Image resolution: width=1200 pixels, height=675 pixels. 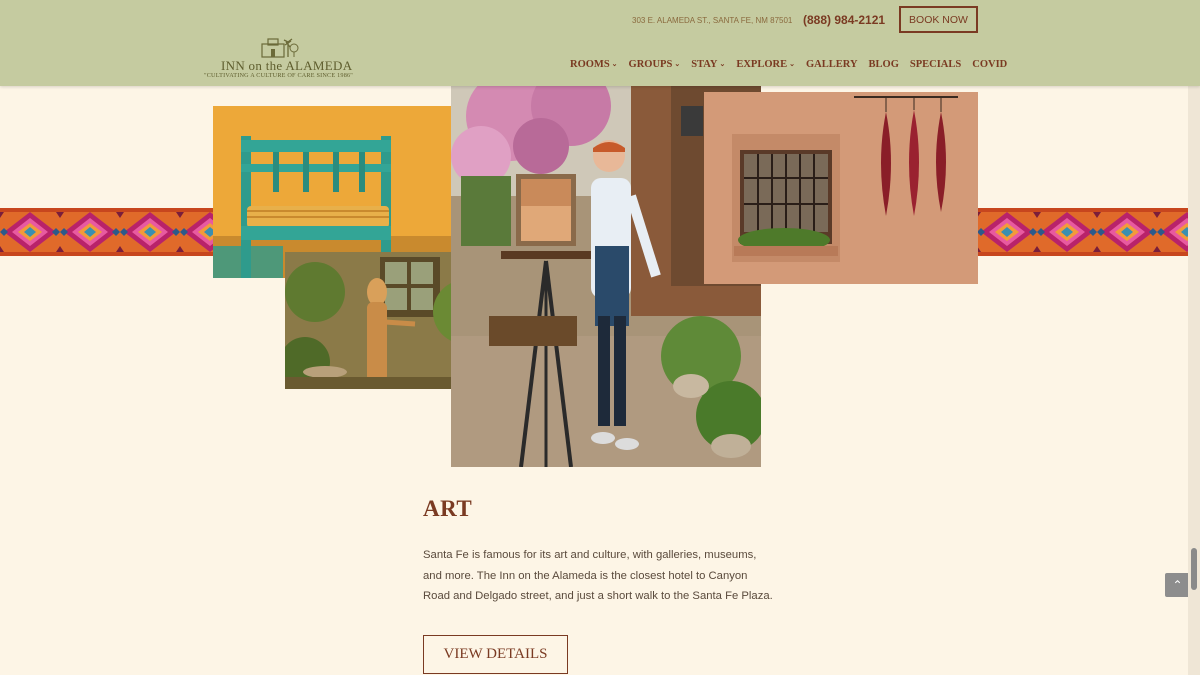 What do you see at coordinates (448, 508) in the screenshot?
I see `section-heading: ART` at bounding box center [448, 508].